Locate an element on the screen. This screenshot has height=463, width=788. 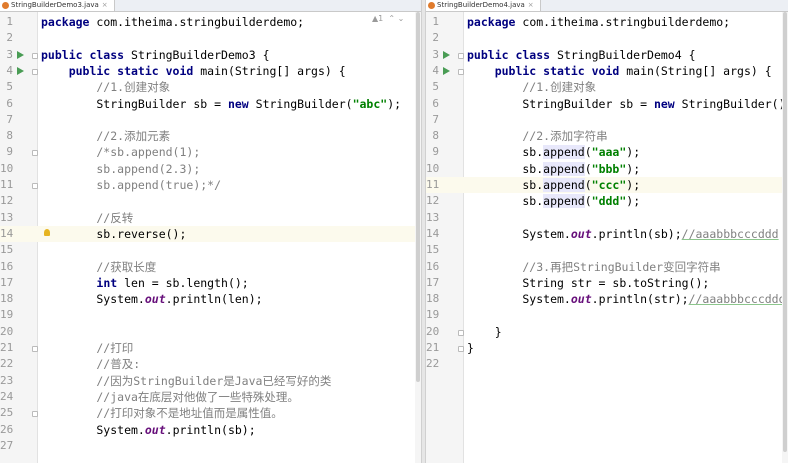
code-line: 3 public class StringBuilderDemo4 { is located at coordinates (607, 55).